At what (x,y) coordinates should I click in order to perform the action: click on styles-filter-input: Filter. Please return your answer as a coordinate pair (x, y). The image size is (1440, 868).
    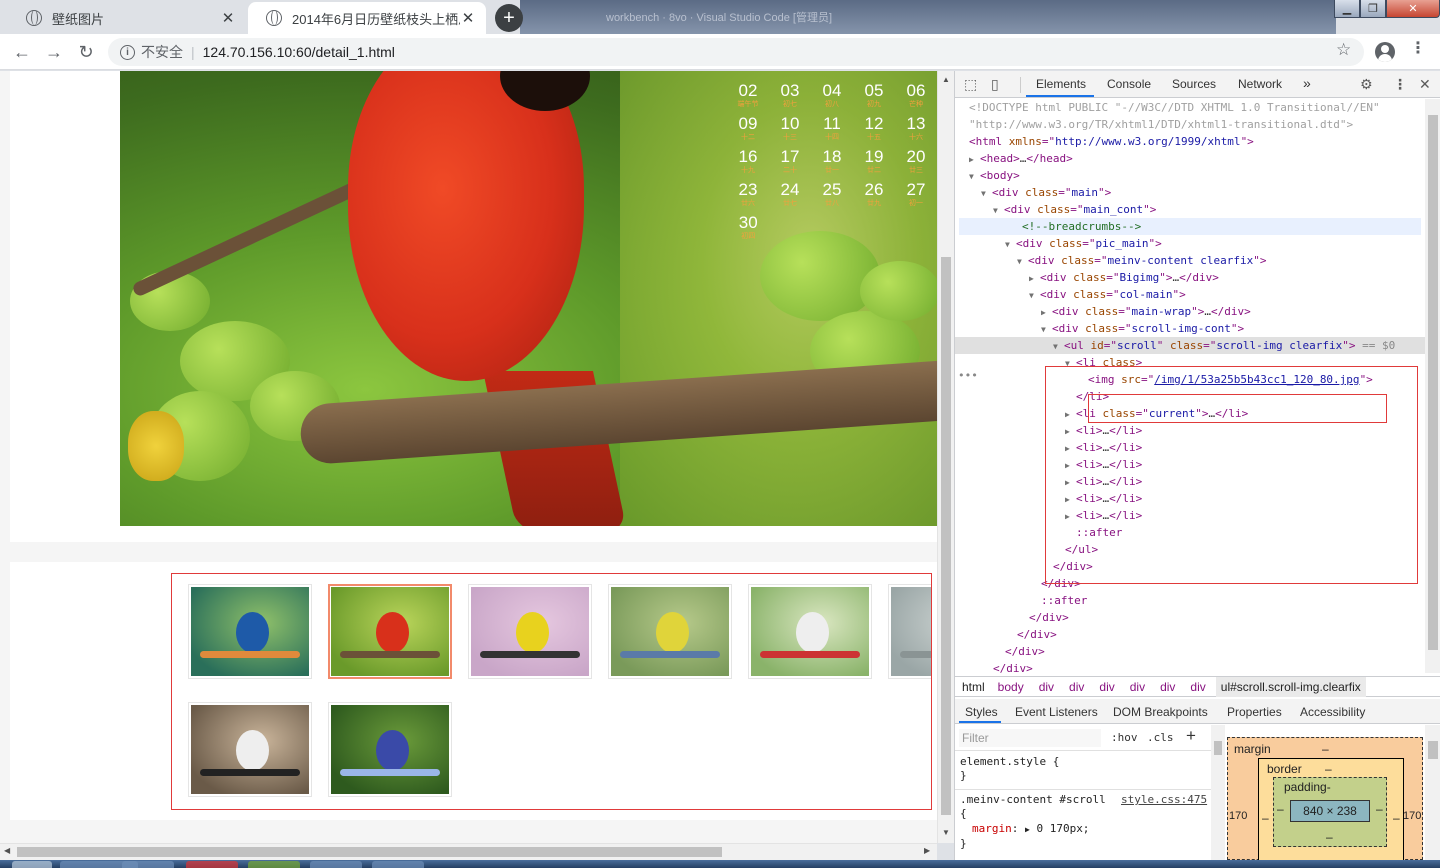
    Looking at the image, I should click on (1030, 738).